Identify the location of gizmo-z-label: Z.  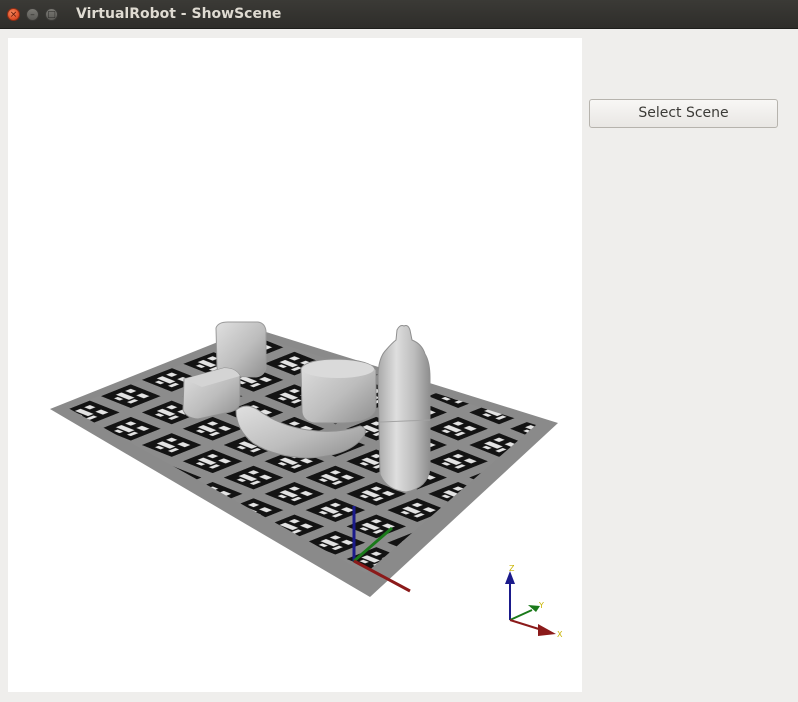
(512, 568).